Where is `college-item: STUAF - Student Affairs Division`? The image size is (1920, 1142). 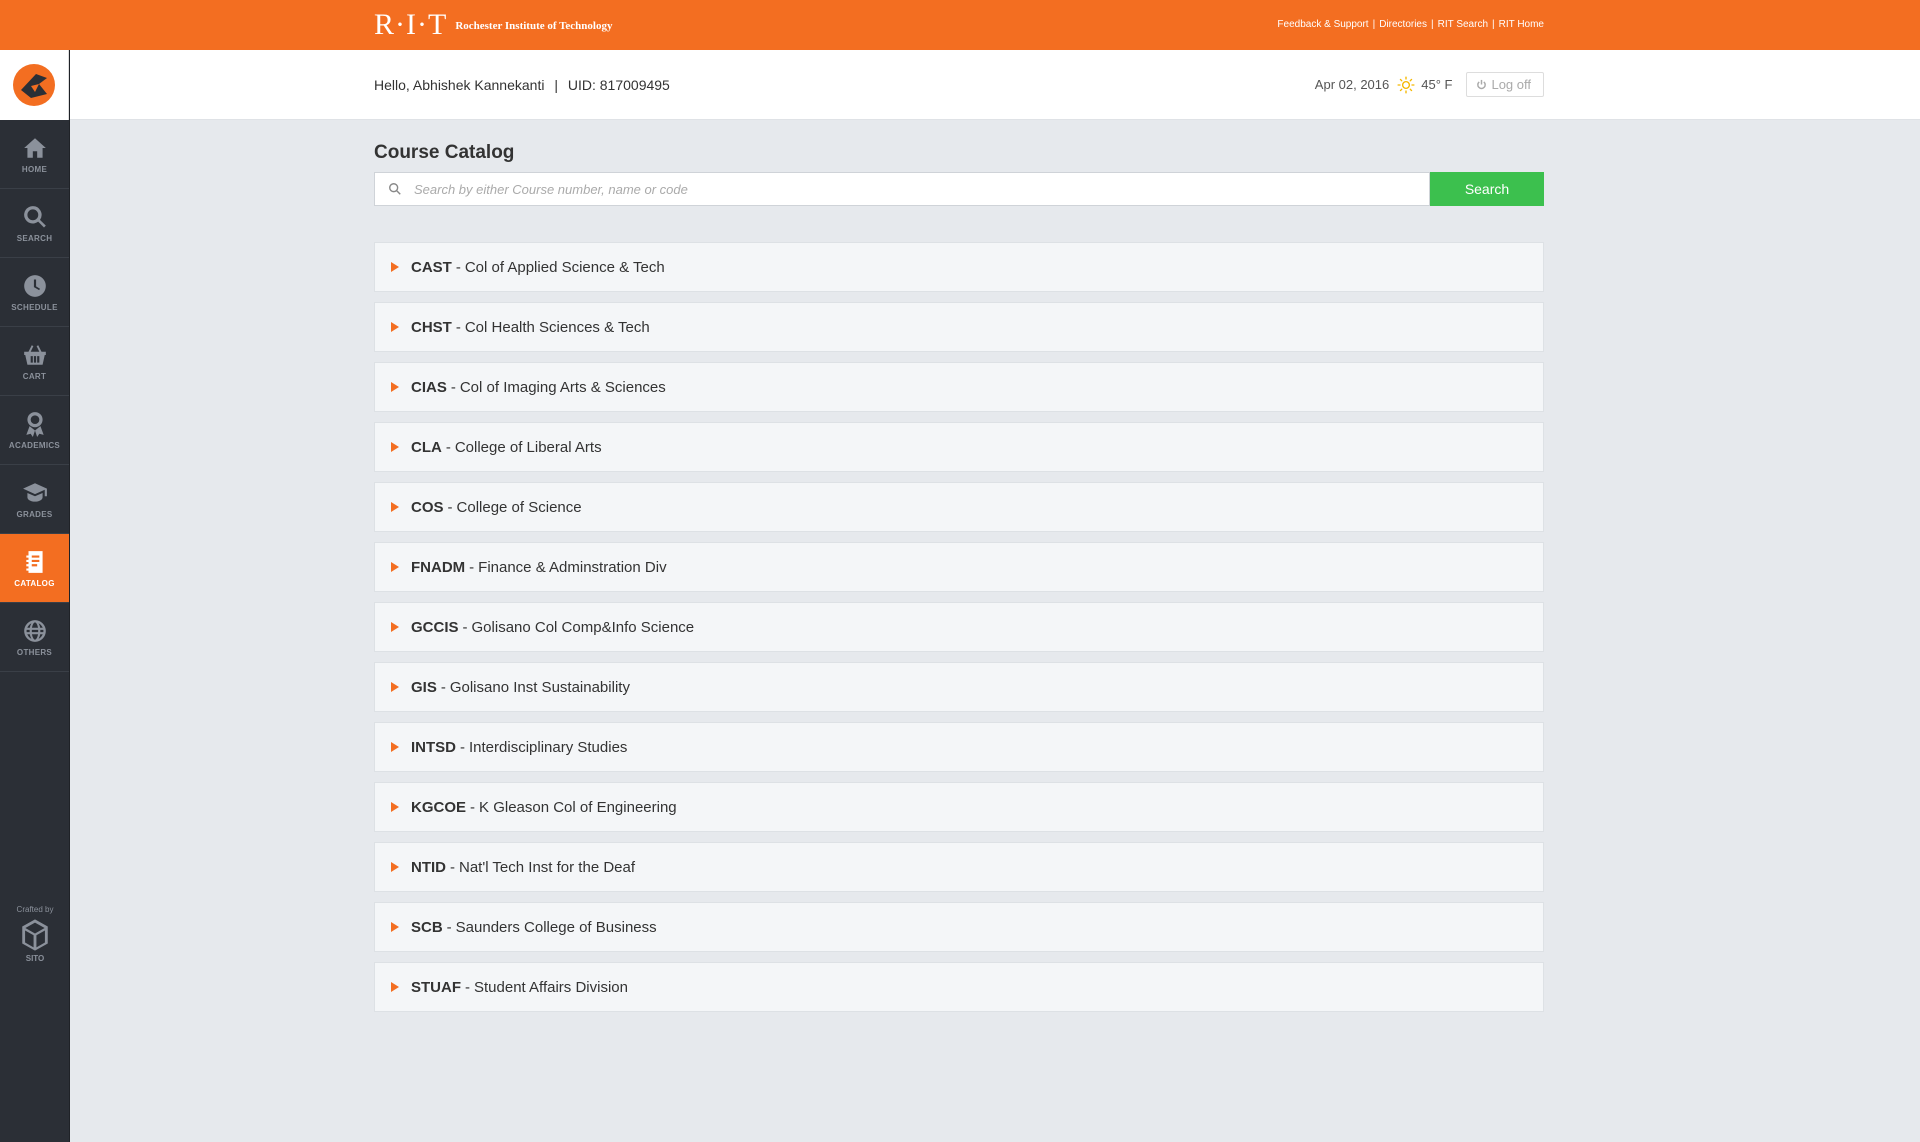 college-item: STUAF - Student Affairs Division is located at coordinates (959, 987).